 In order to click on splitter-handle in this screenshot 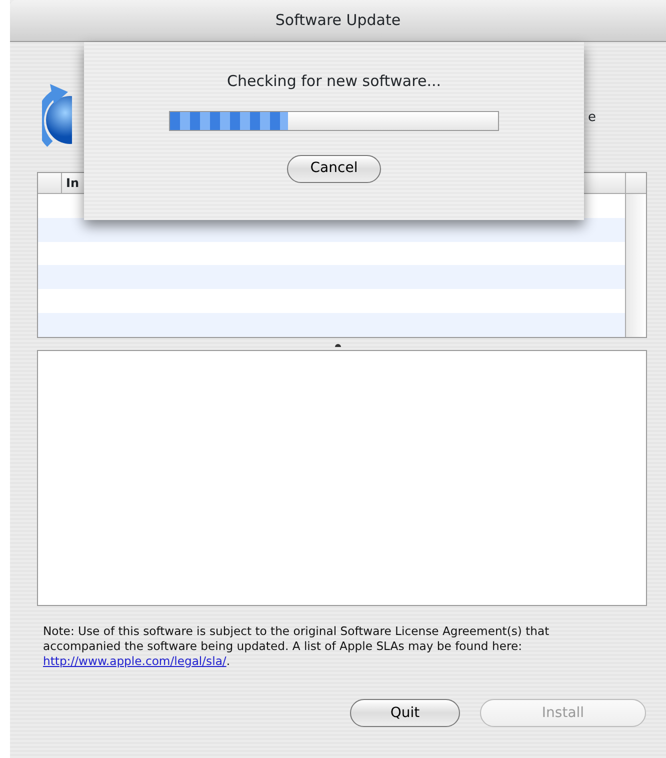, I will do `click(338, 344)`.